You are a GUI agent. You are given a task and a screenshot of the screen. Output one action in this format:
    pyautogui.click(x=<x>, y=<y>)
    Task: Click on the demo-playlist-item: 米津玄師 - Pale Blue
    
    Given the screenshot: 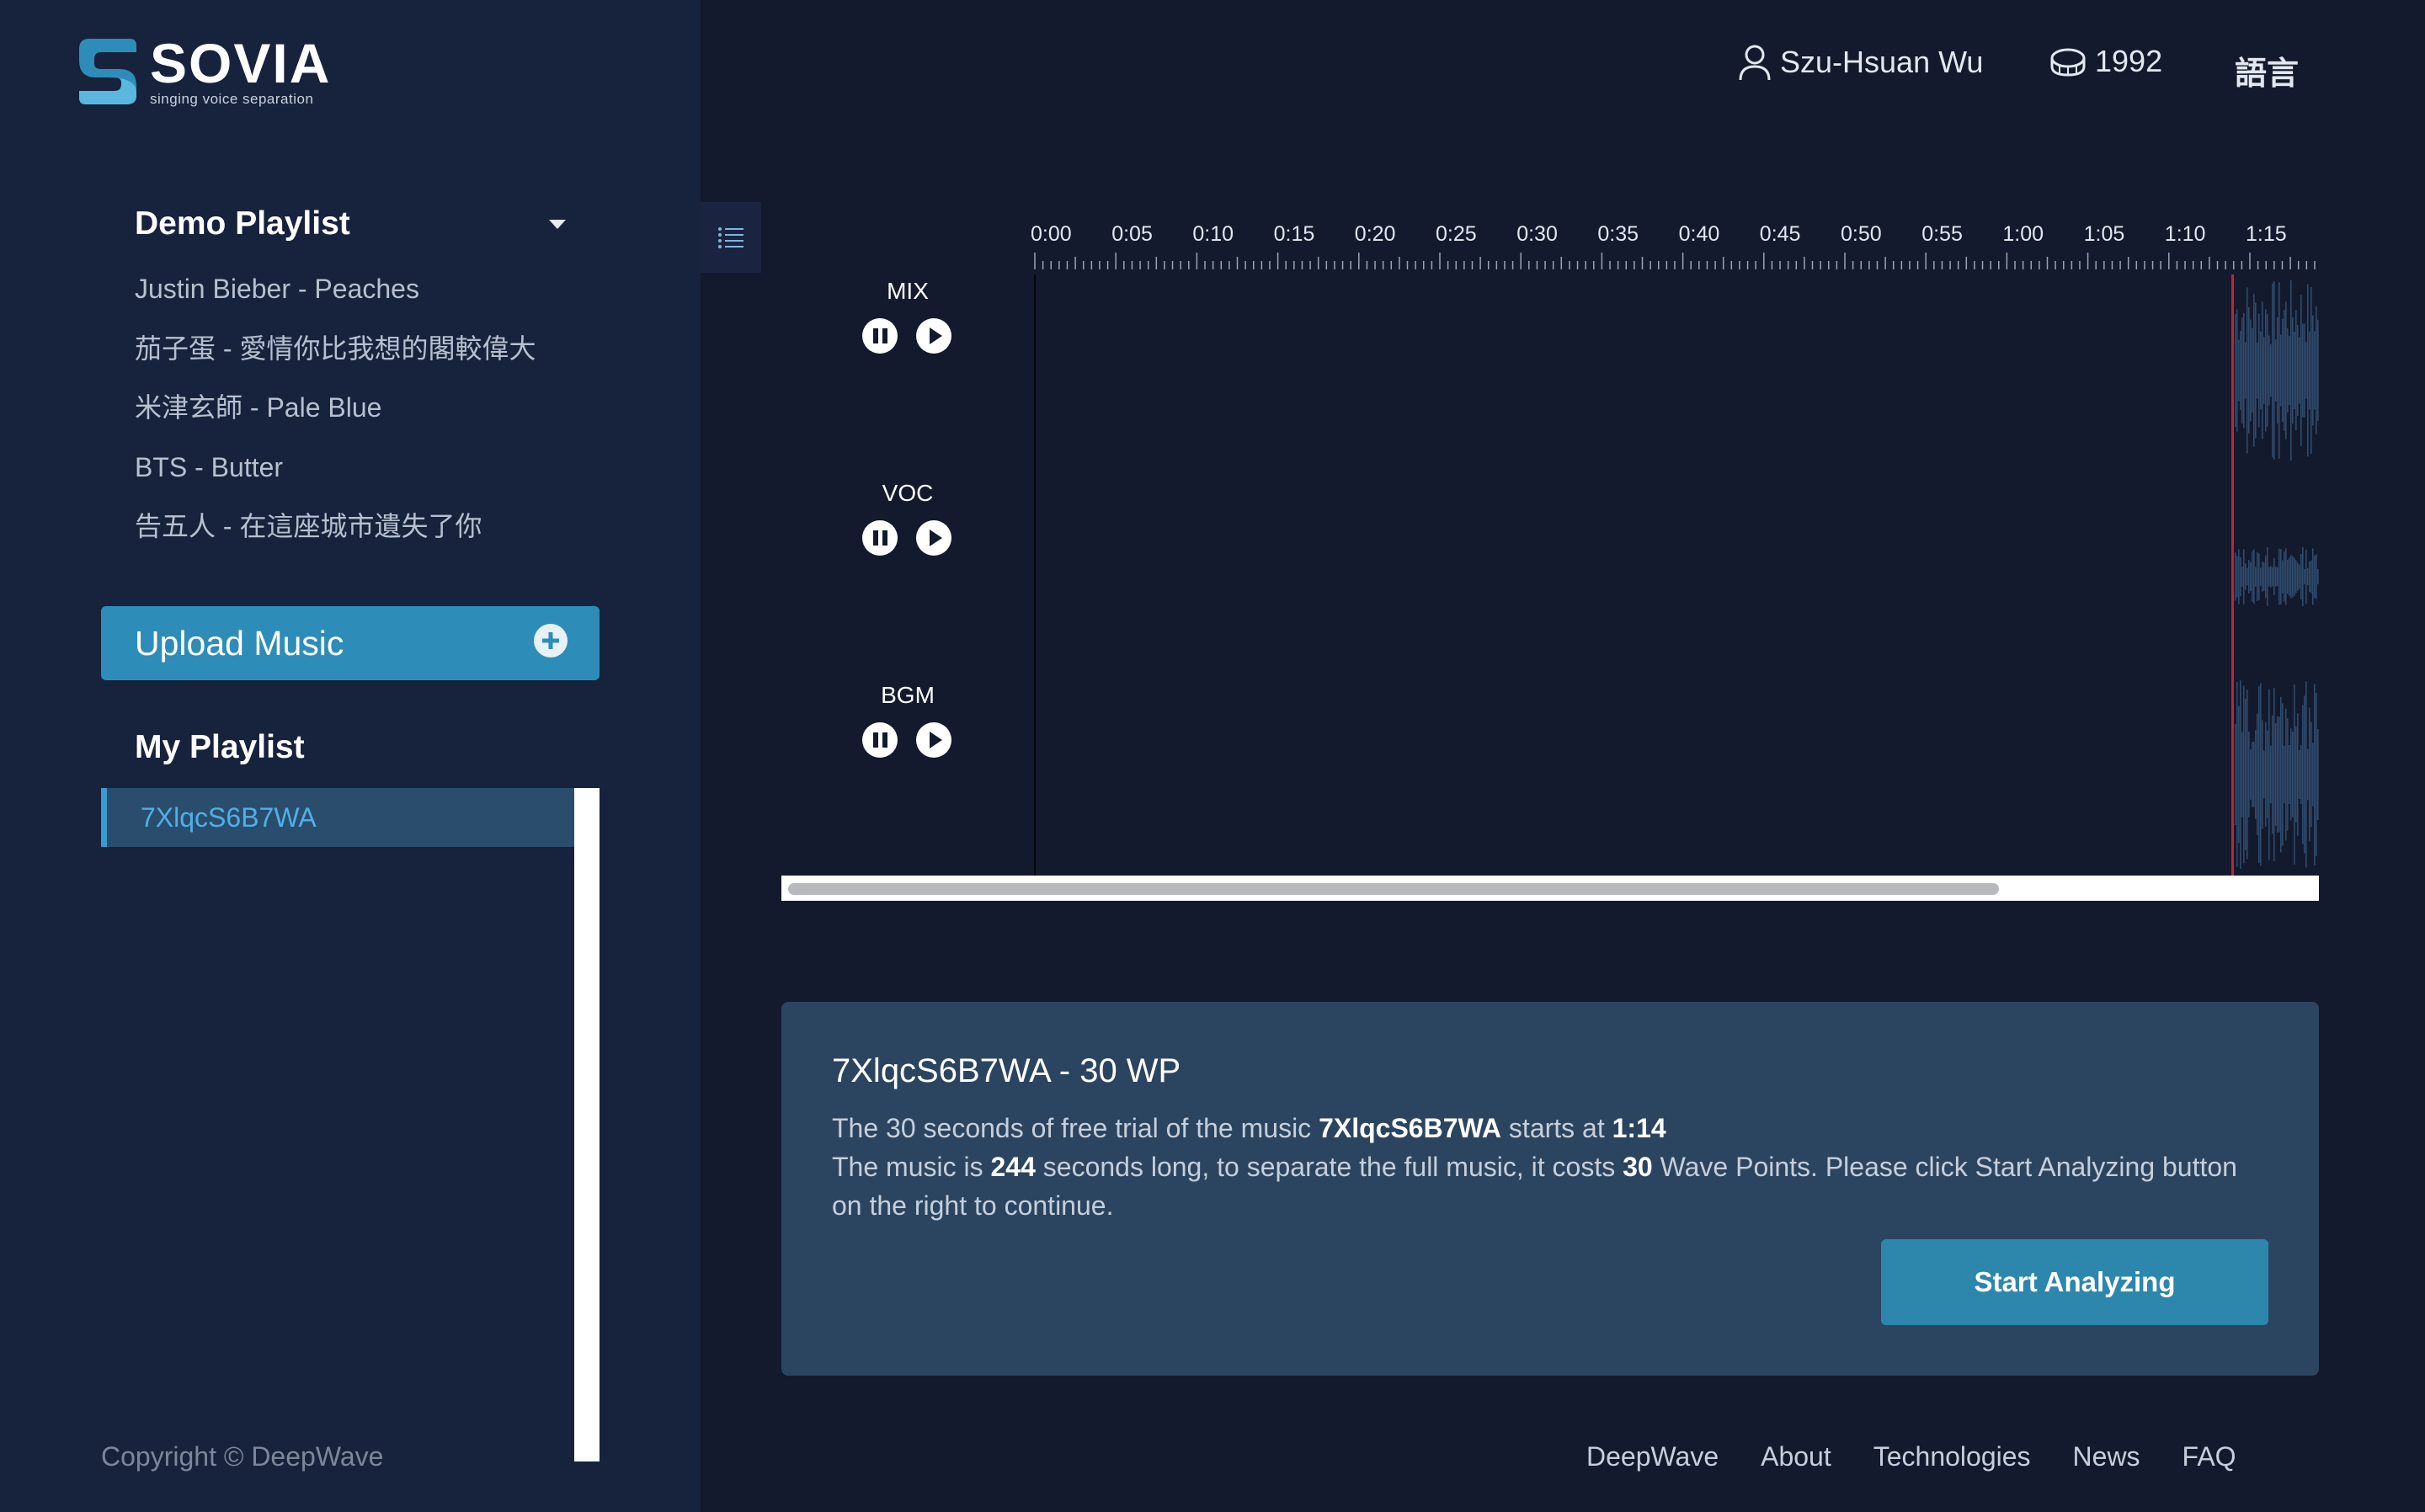 What is the action you would take?
    pyautogui.click(x=335, y=416)
    